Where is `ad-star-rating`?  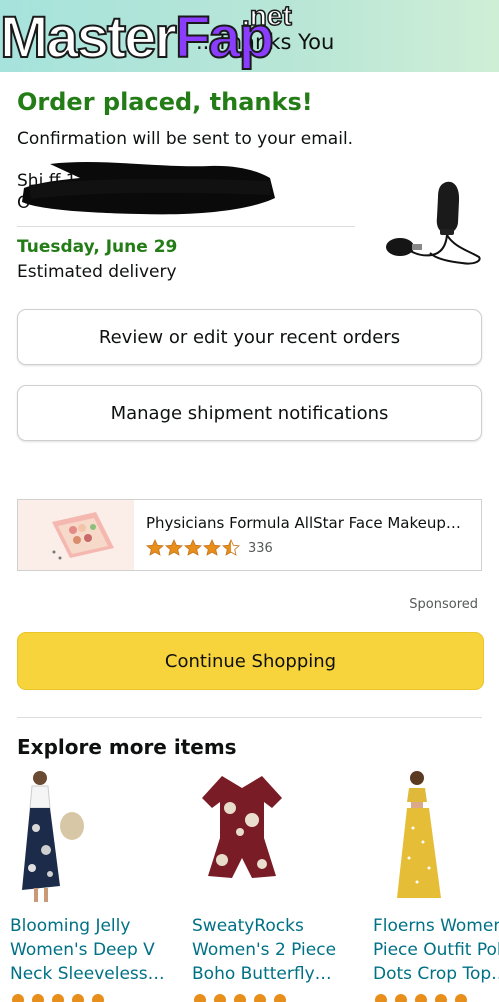 ad-star-rating is located at coordinates (193, 547).